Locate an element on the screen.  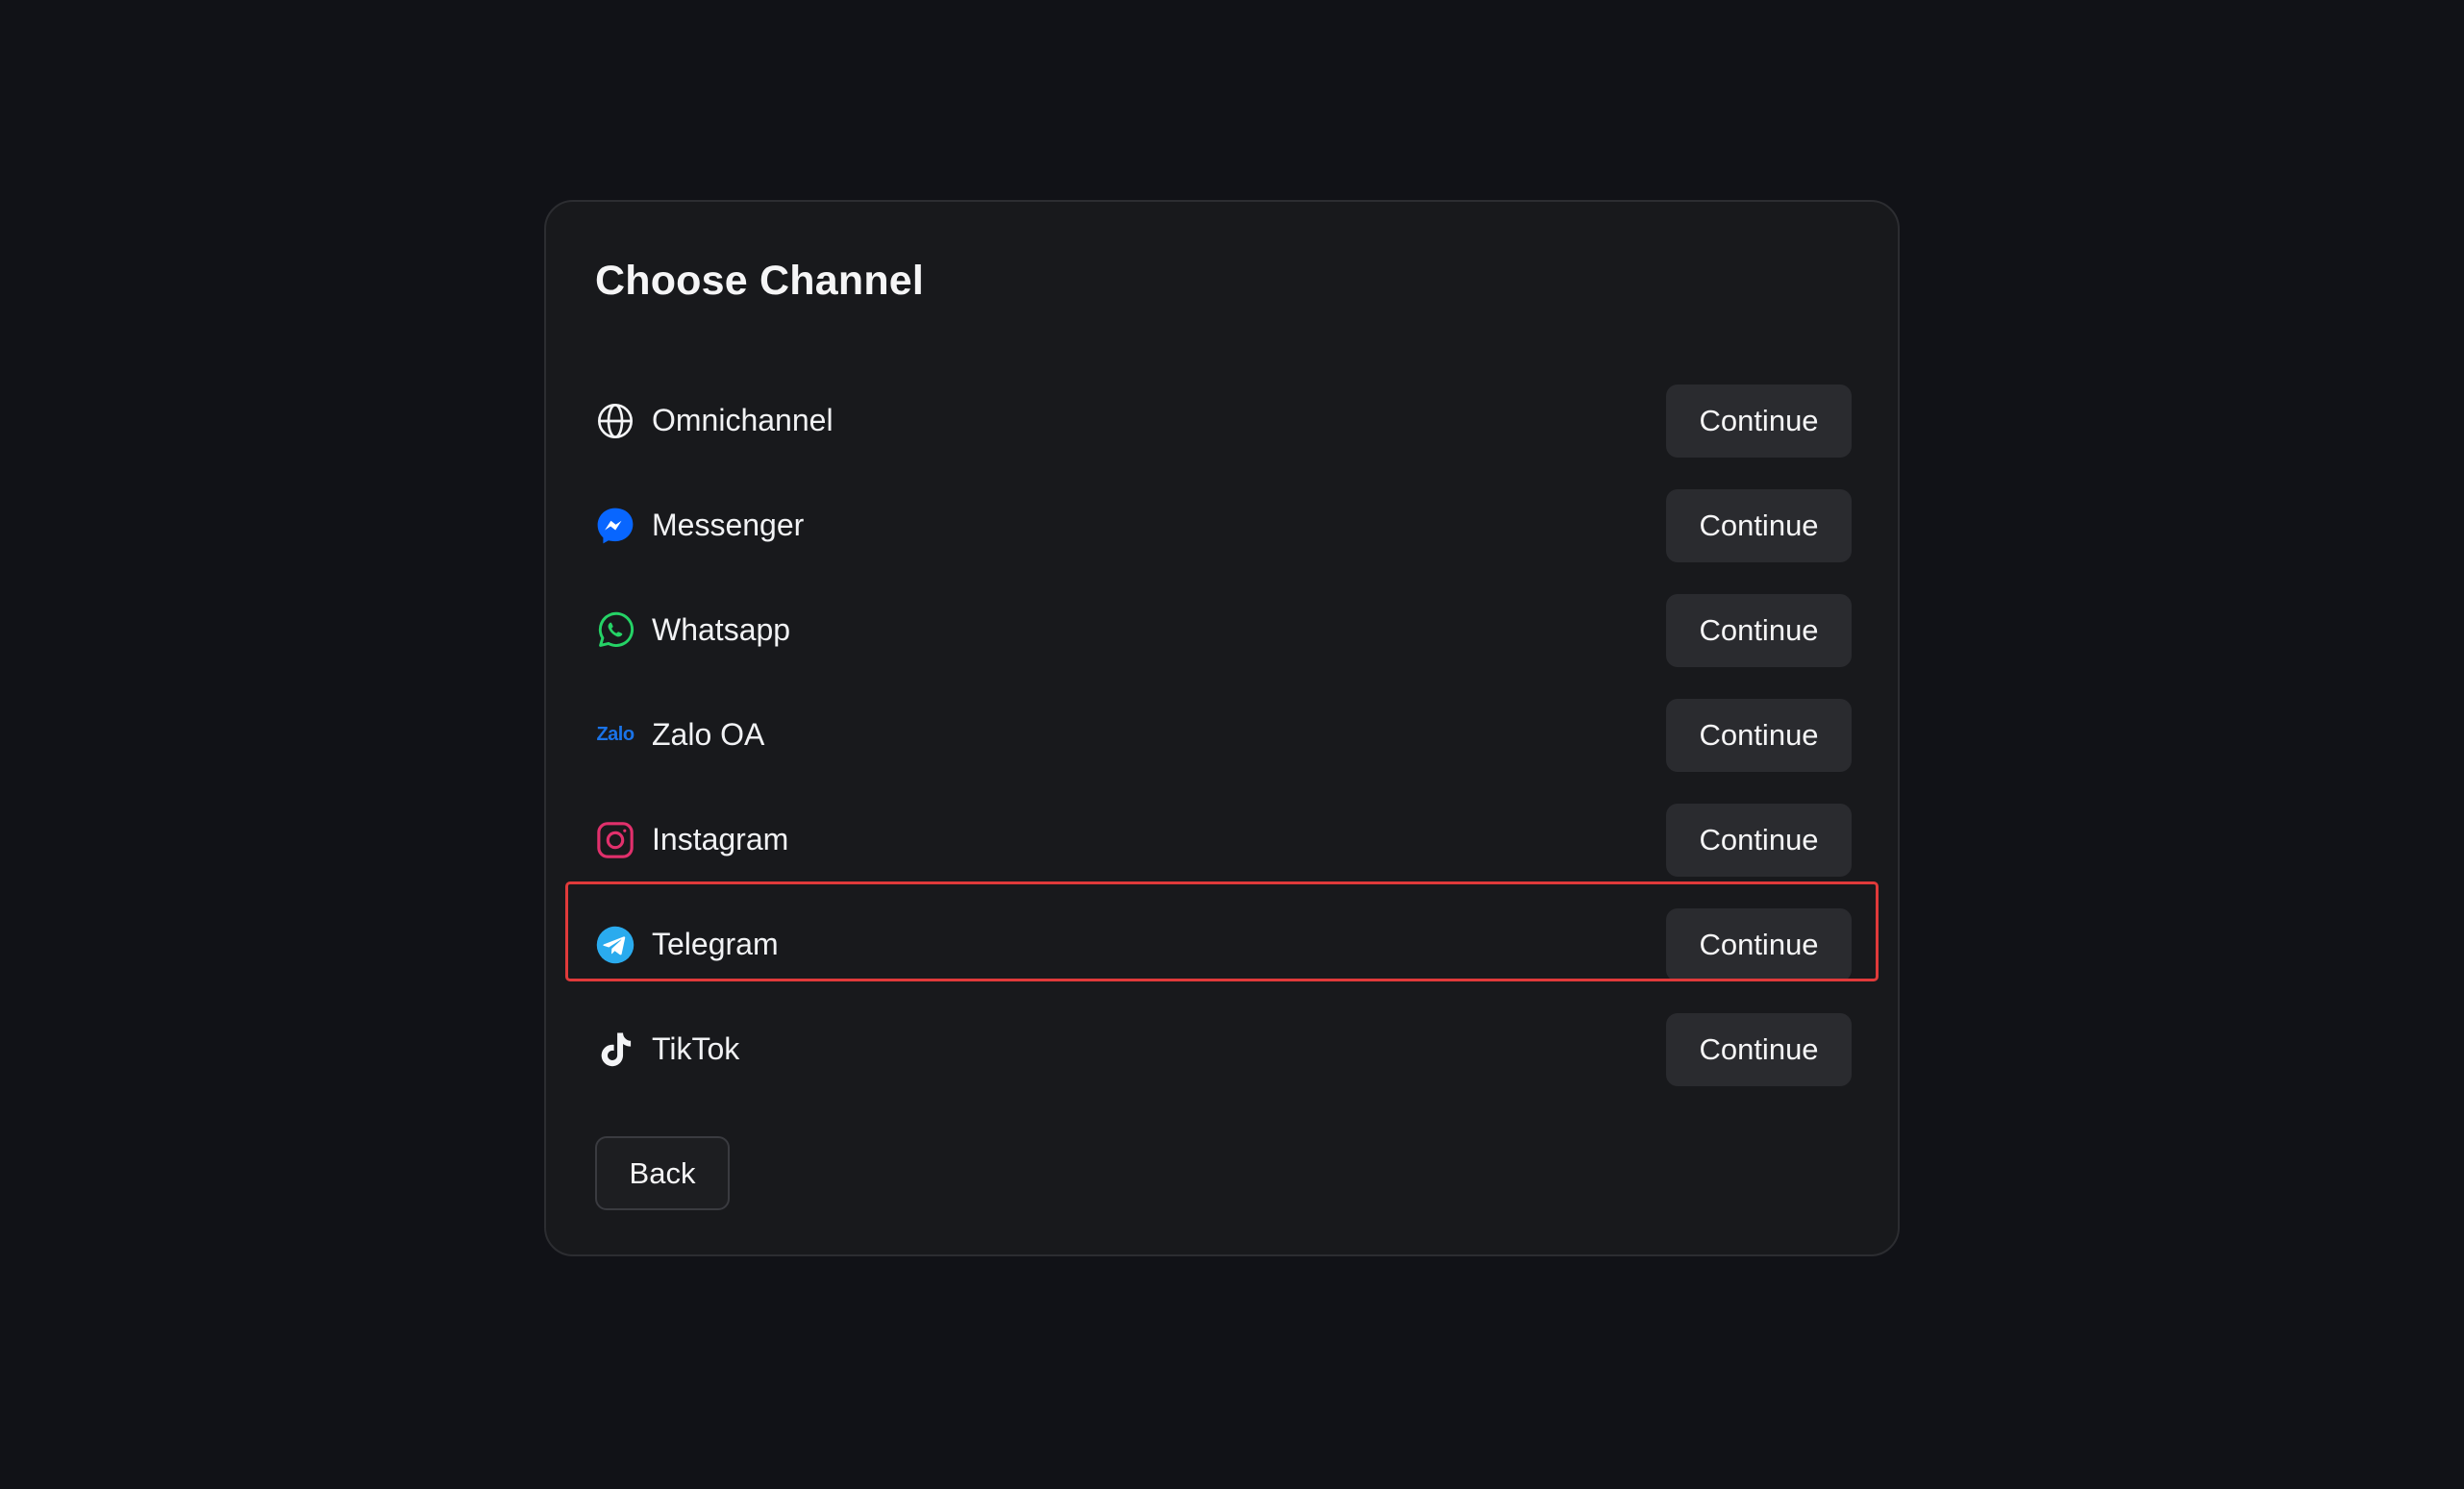
zalo-icon: Zalo is located at coordinates (615, 735).